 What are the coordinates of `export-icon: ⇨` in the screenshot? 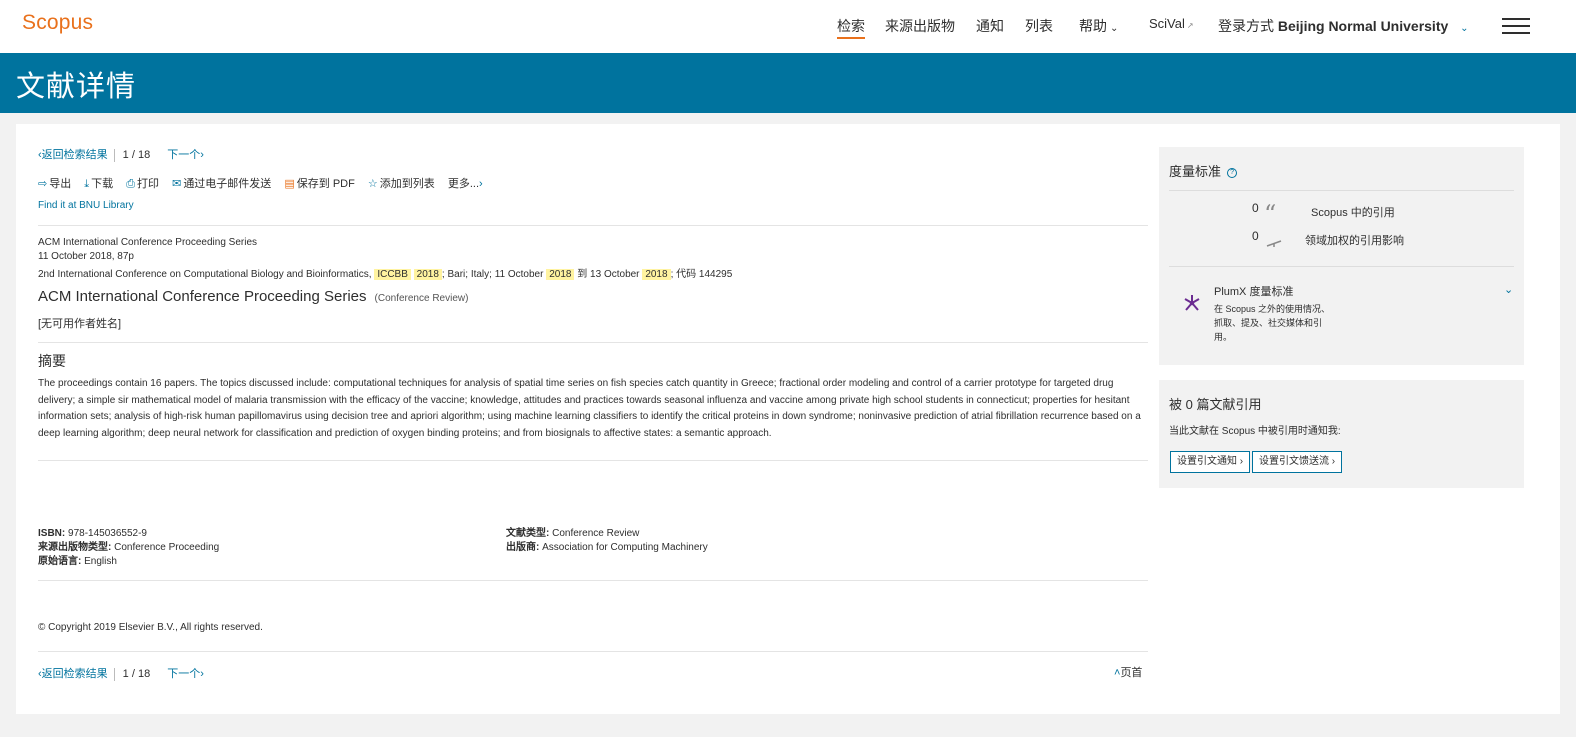 It's located at (43, 184).